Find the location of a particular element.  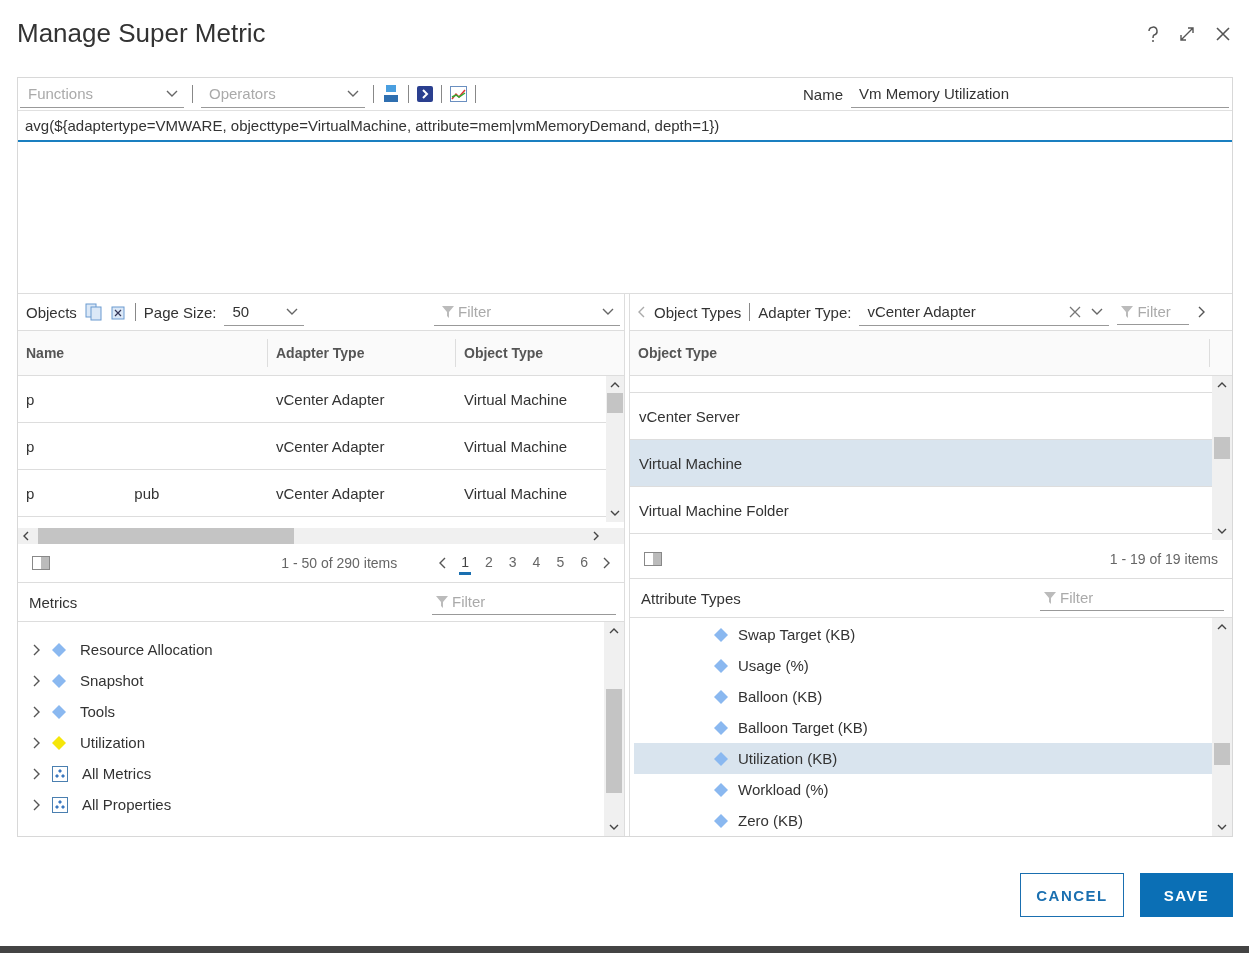

object-types-label: Object Types is located at coordinates (698, 312).